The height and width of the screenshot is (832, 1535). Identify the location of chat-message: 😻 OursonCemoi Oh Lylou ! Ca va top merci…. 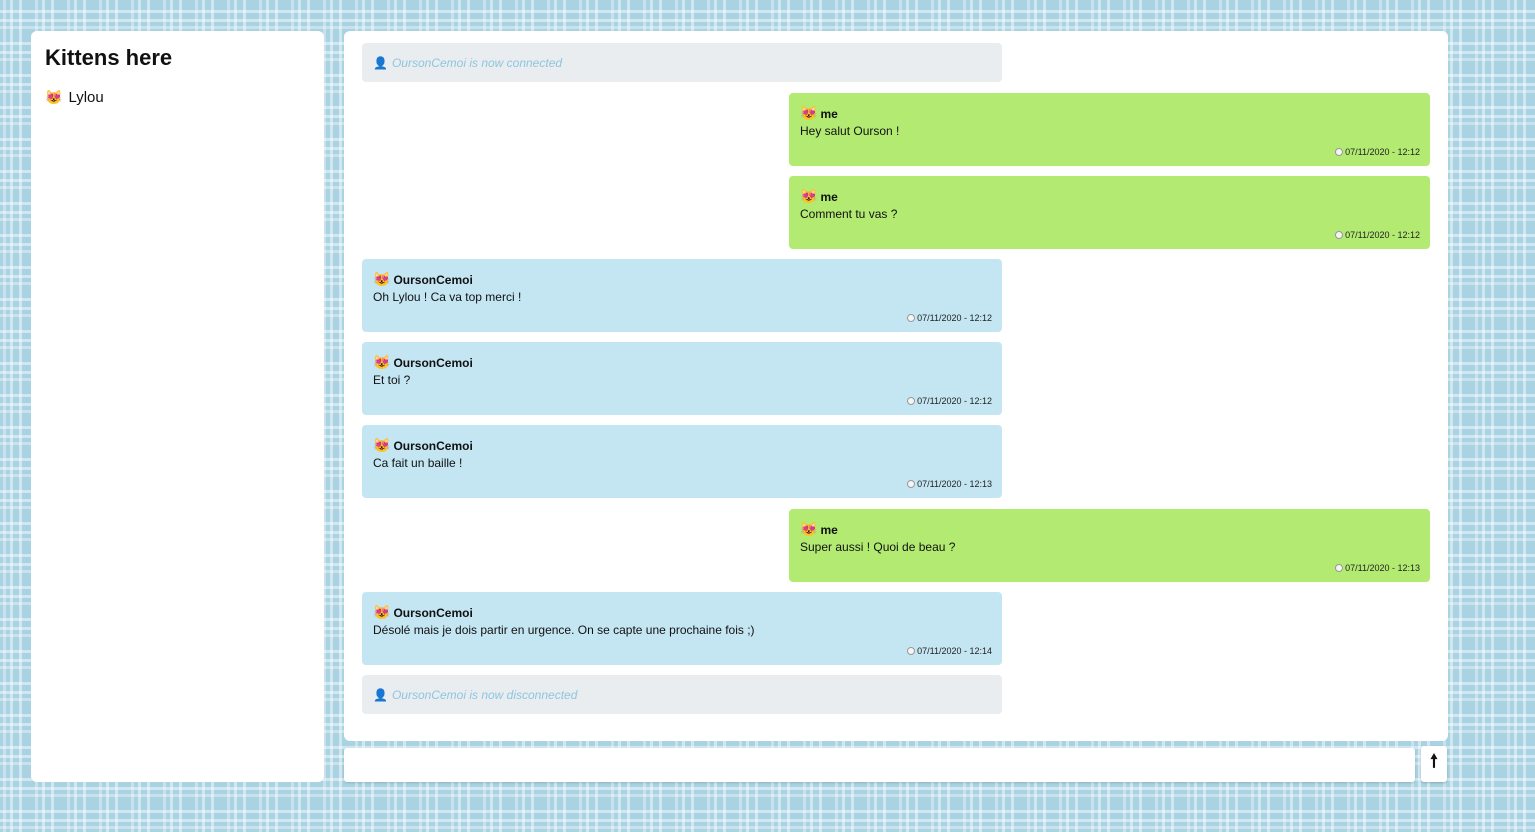
(682, 295).